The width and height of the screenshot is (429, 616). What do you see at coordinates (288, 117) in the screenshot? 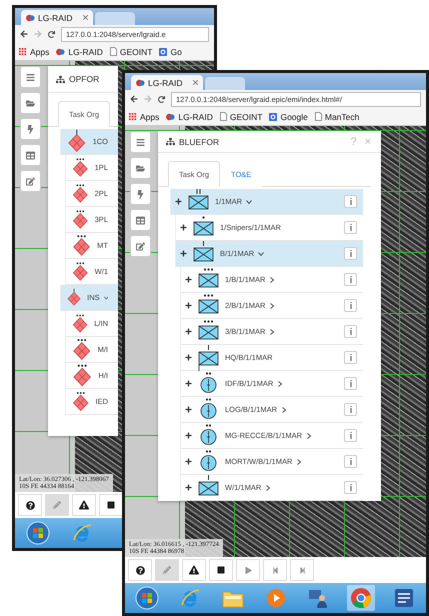
I see `bookmark-link: Google` at bounding box center [288, 117].